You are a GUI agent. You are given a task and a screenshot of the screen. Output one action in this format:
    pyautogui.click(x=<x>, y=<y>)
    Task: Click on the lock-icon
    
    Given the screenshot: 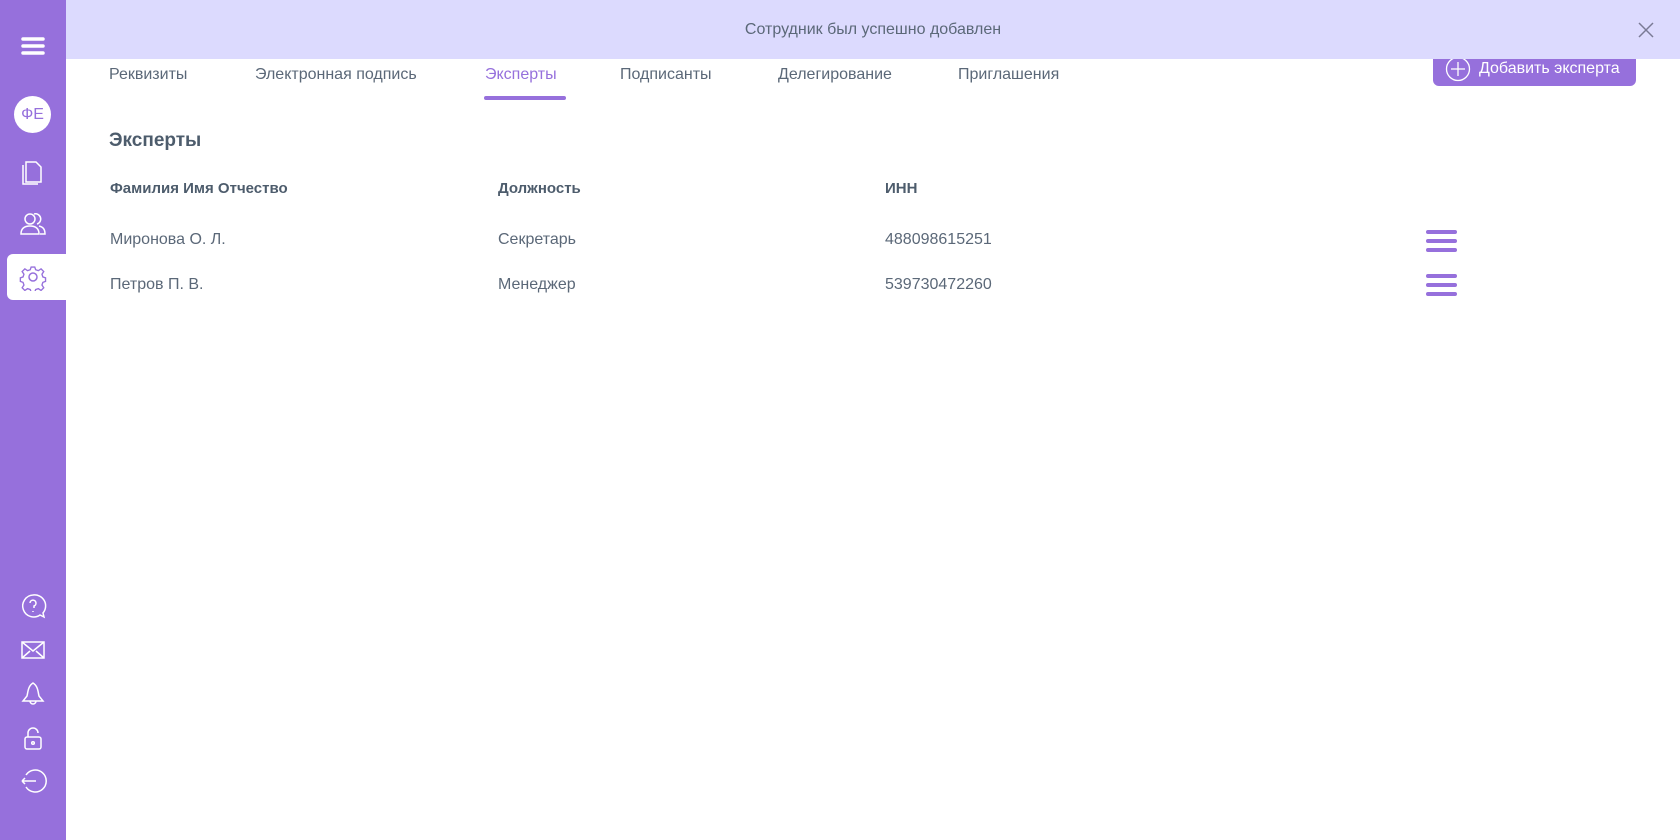 What is the action you would take?
    pyautogui.click(x=33, y=738)
    